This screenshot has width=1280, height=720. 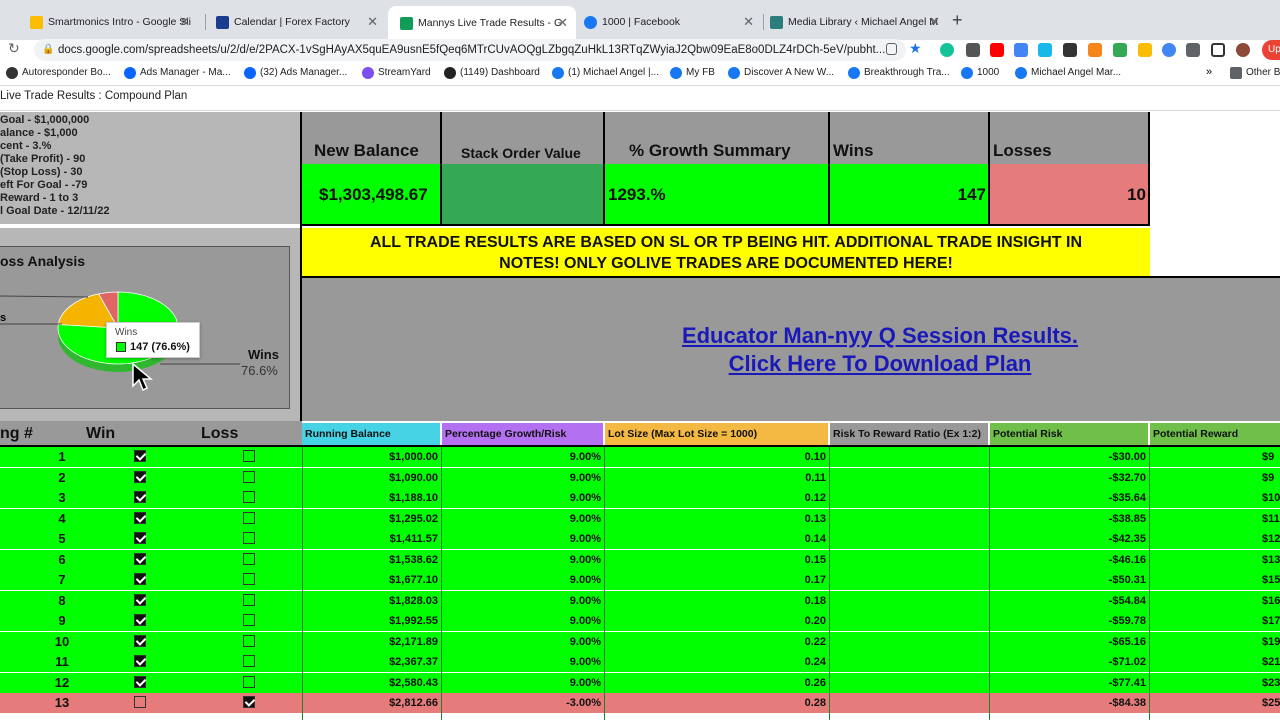 What do you see at coordinates (1215, 434) in the screenshot?
I see `potential-reward-header: Potential Reward` at bounding box center [1215, 434].